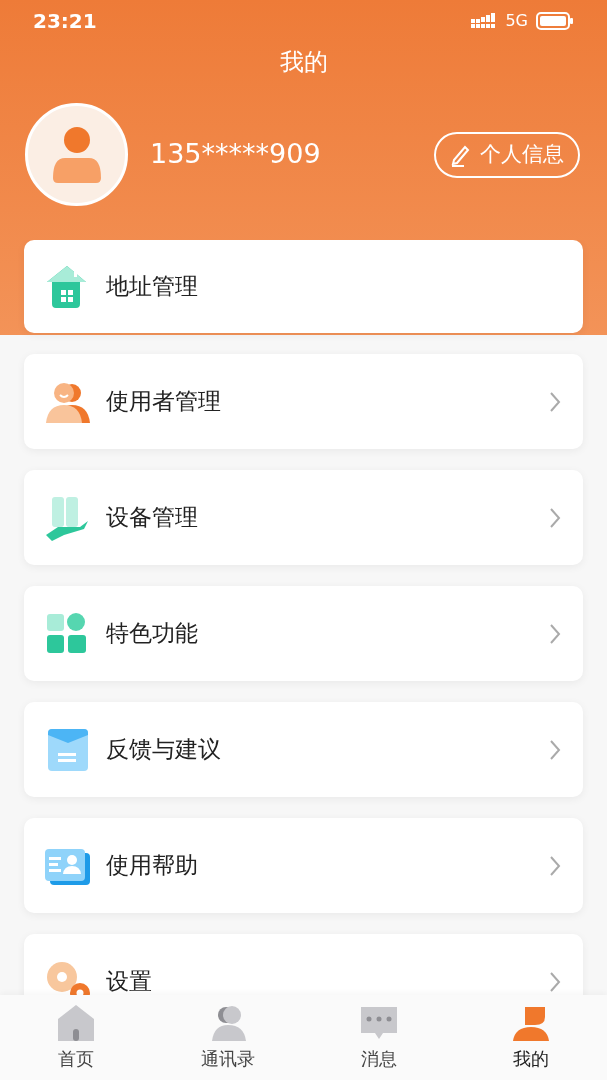  Describe the element at coordinates (303, 964) in the screenshot. I see `menu-item: 设置` at that location.